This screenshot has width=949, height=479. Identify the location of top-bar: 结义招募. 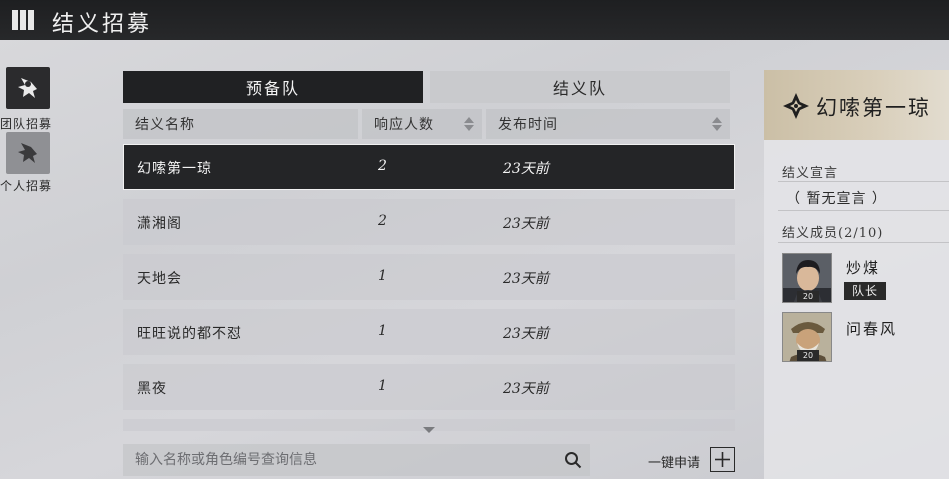
(474, 20).